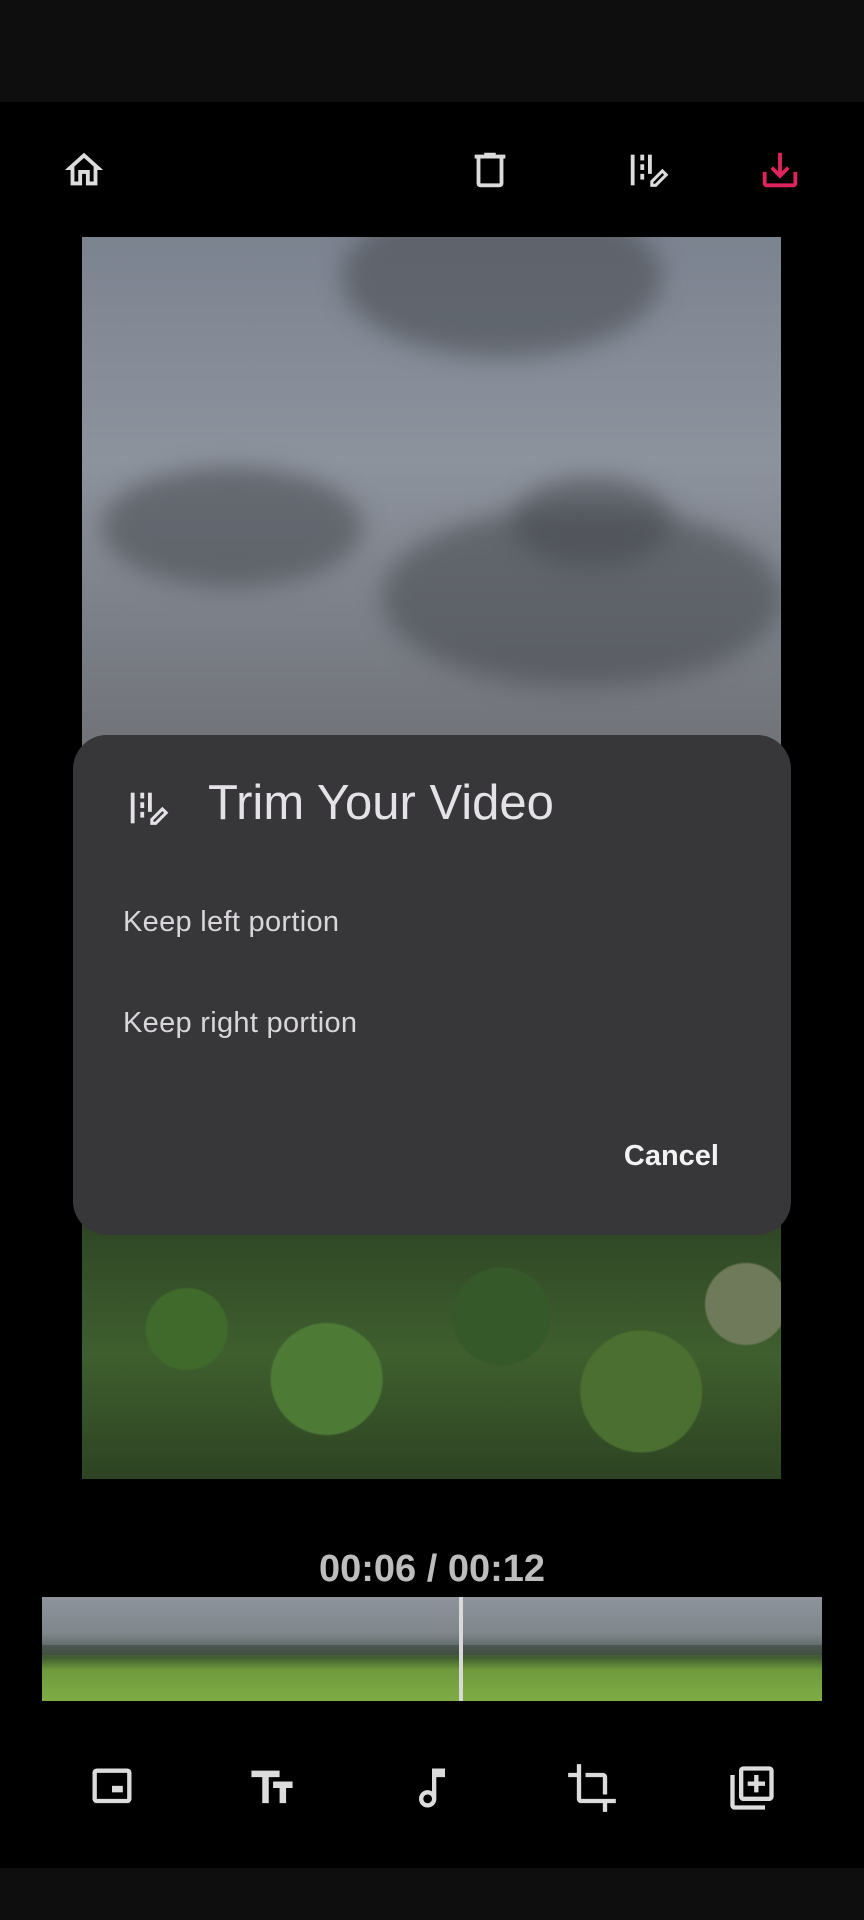  I want to click on keep-right-option: Keep right portion, so click(240, 1023).